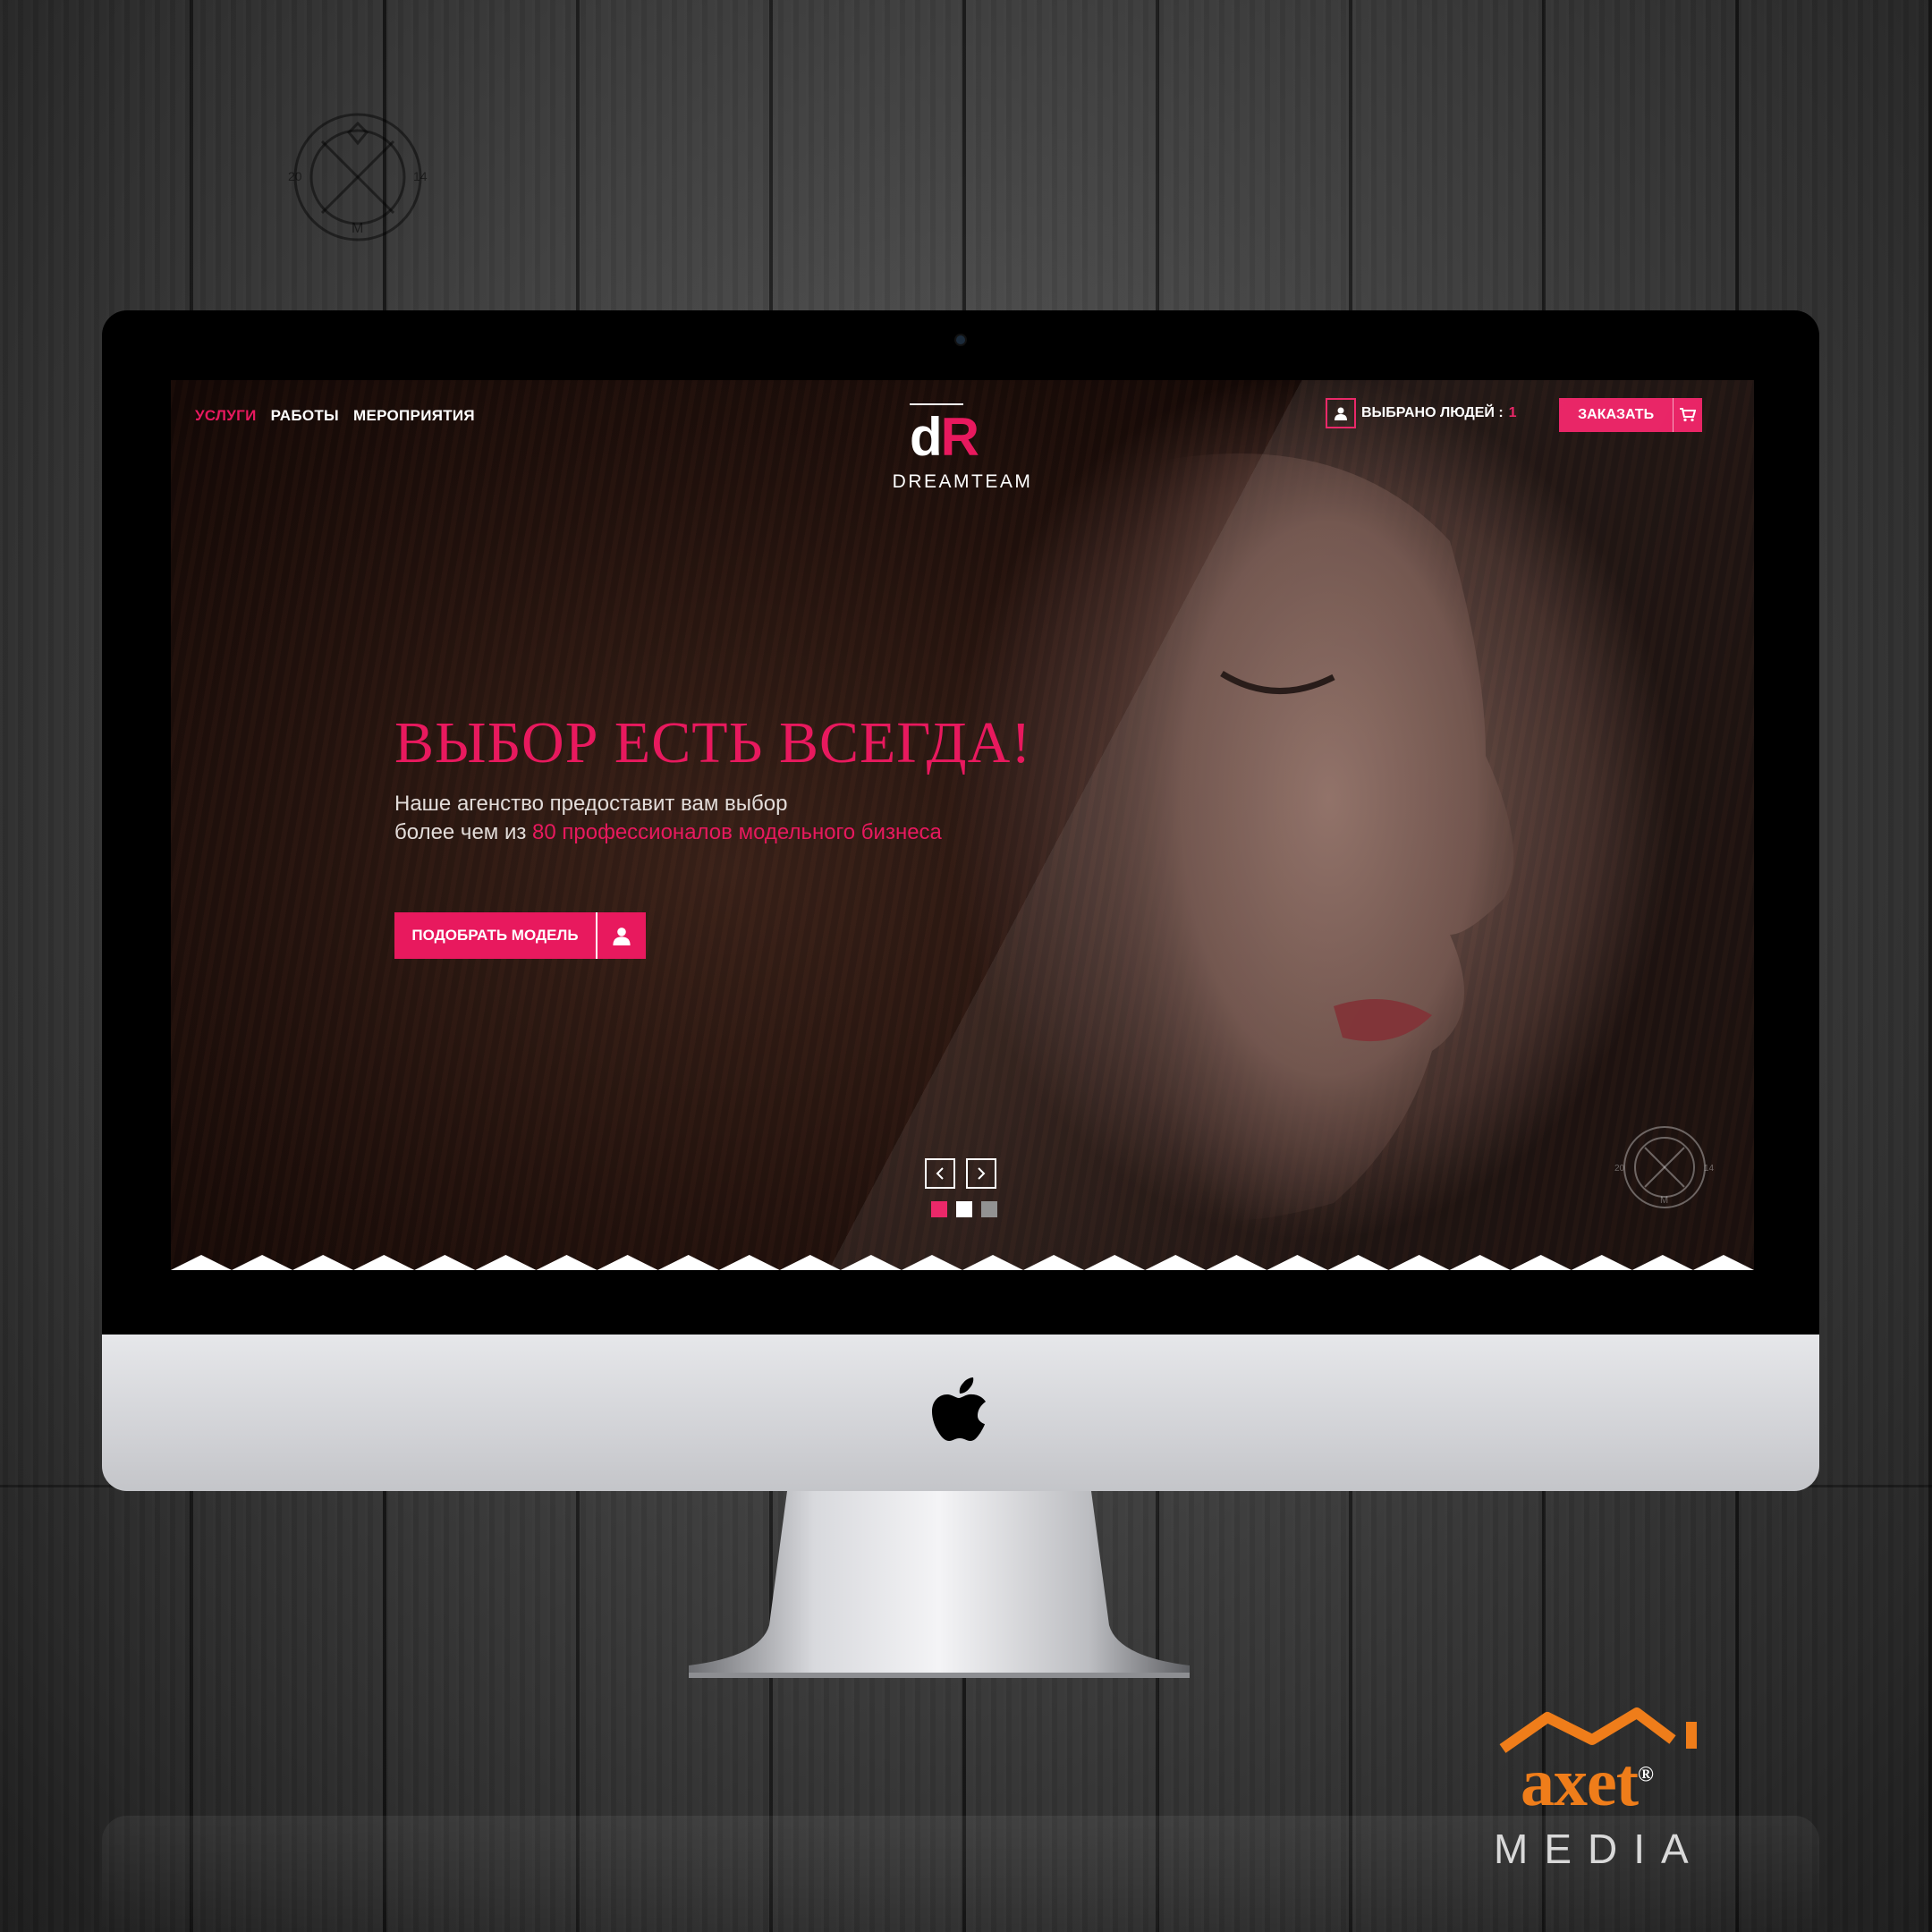  I want to click on apple-icon, so click(959, 1409).